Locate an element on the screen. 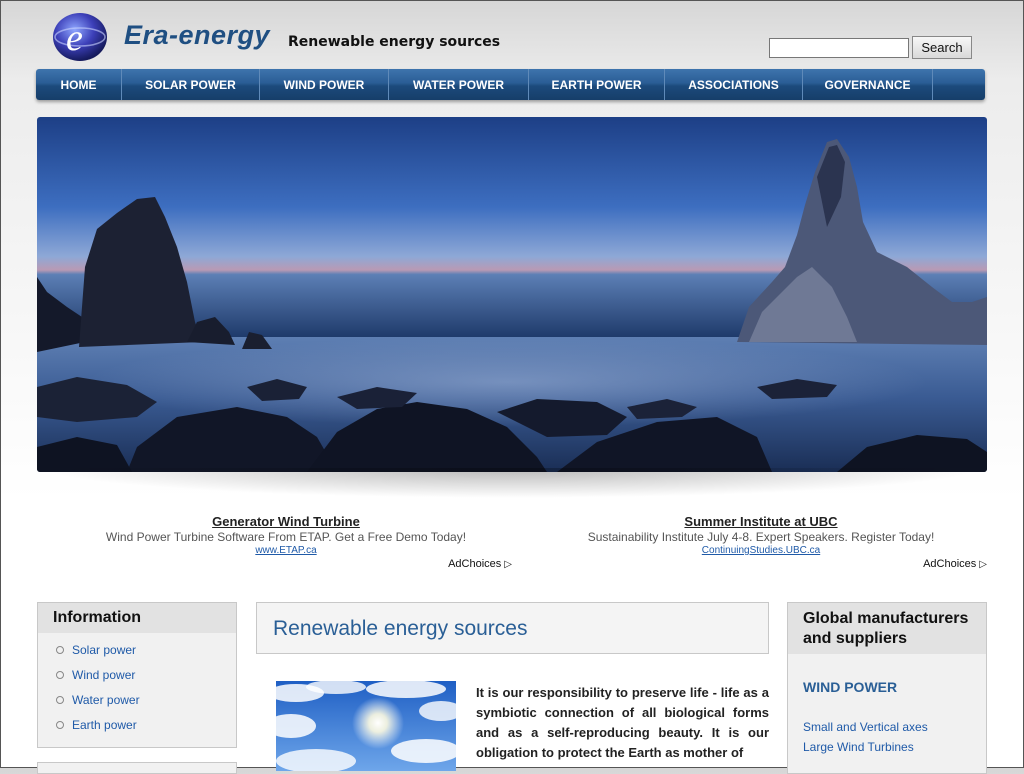  search-input is located at coordinates (839, 48).